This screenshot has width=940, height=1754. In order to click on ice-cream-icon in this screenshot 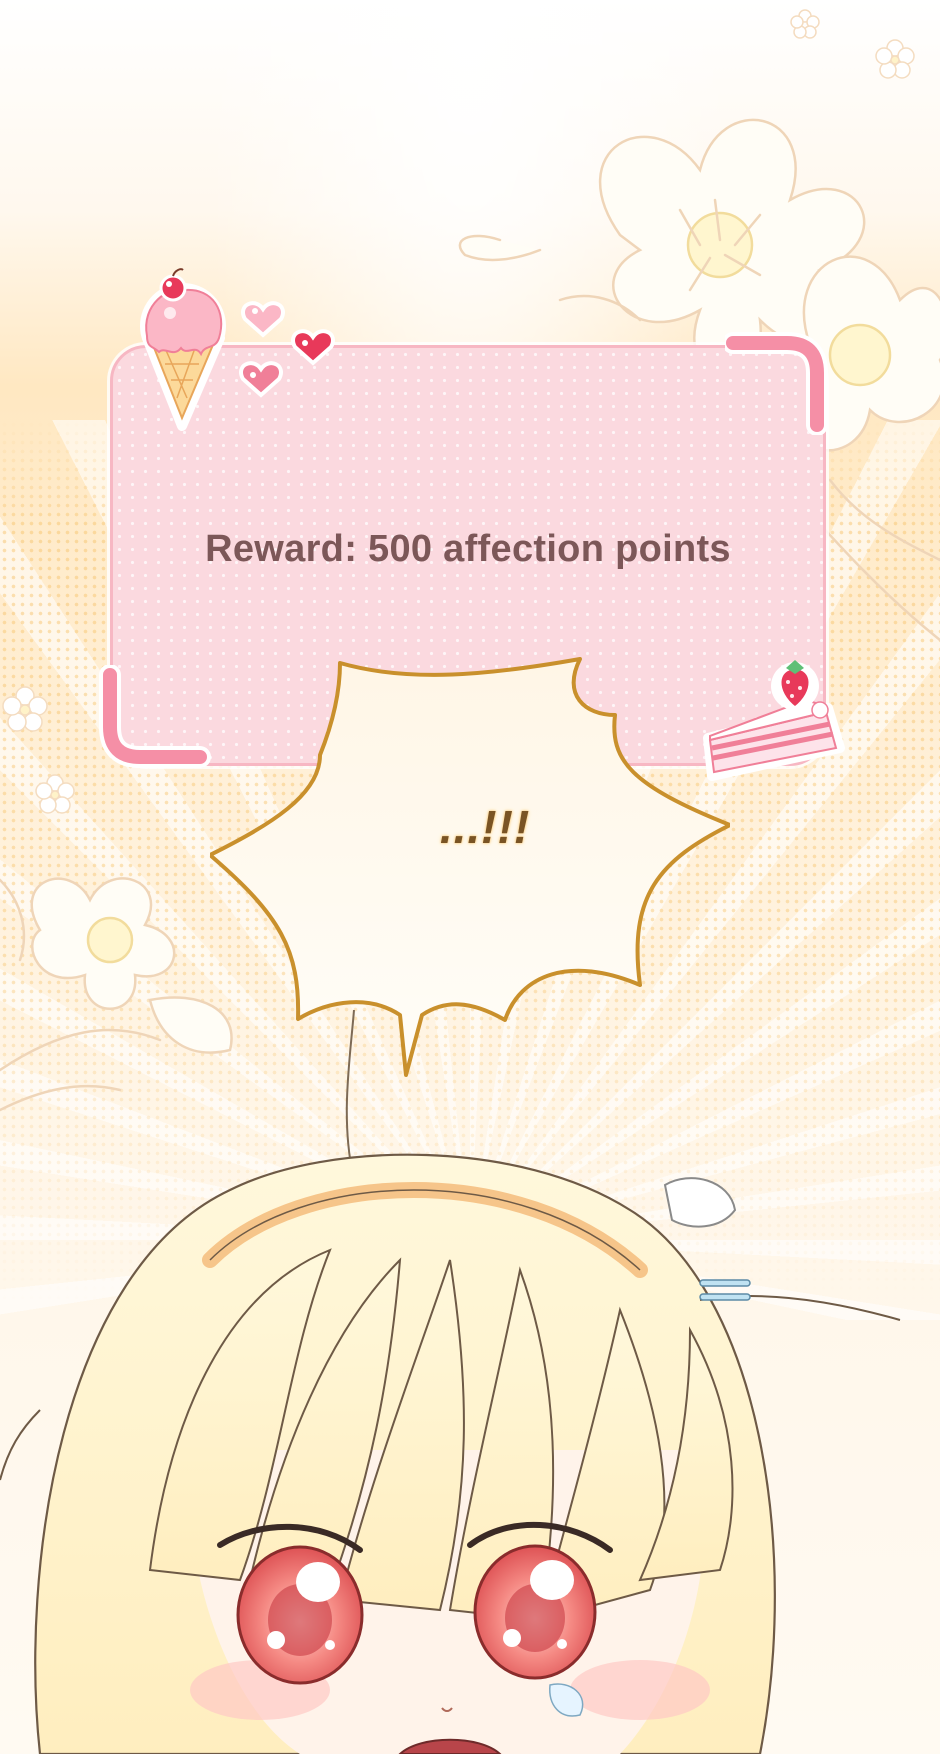, I will do `click(183, 349)`.